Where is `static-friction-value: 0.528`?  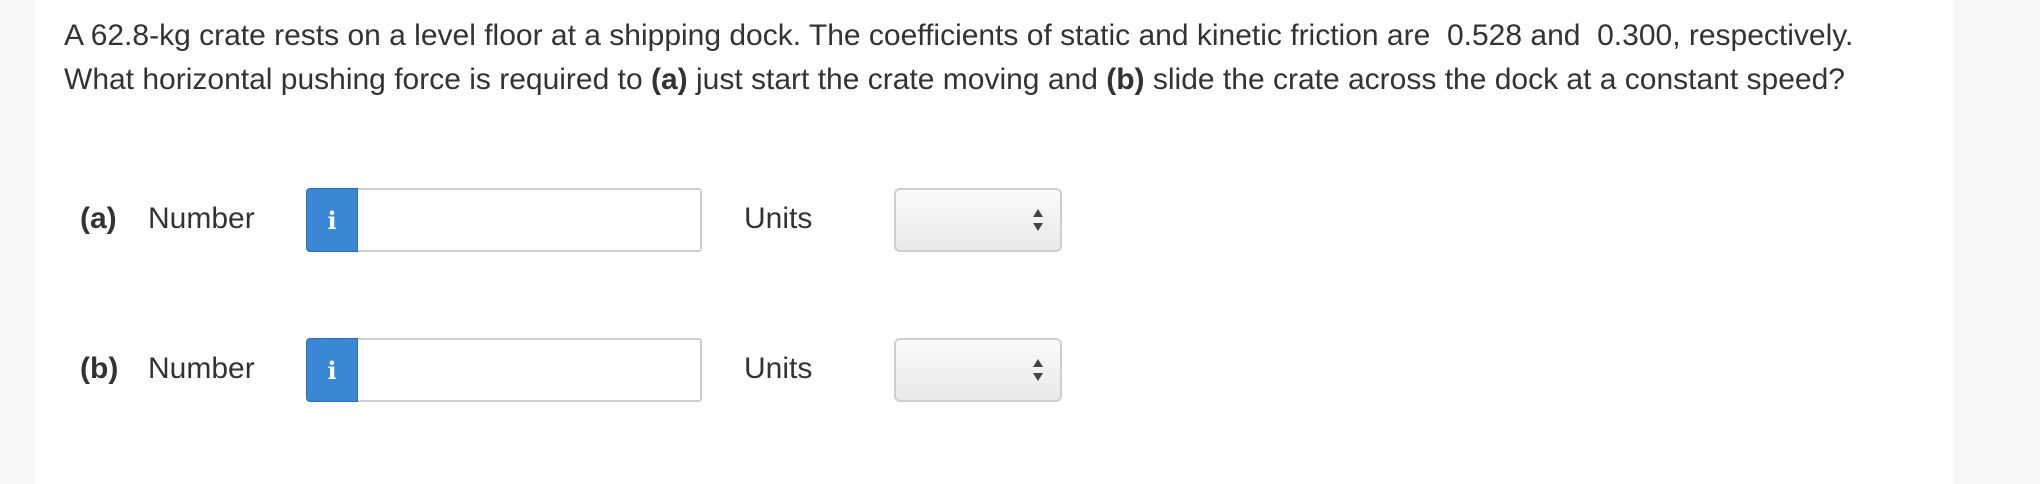
static-friction-value: 0.528 is located at coordinates (1484, 35).